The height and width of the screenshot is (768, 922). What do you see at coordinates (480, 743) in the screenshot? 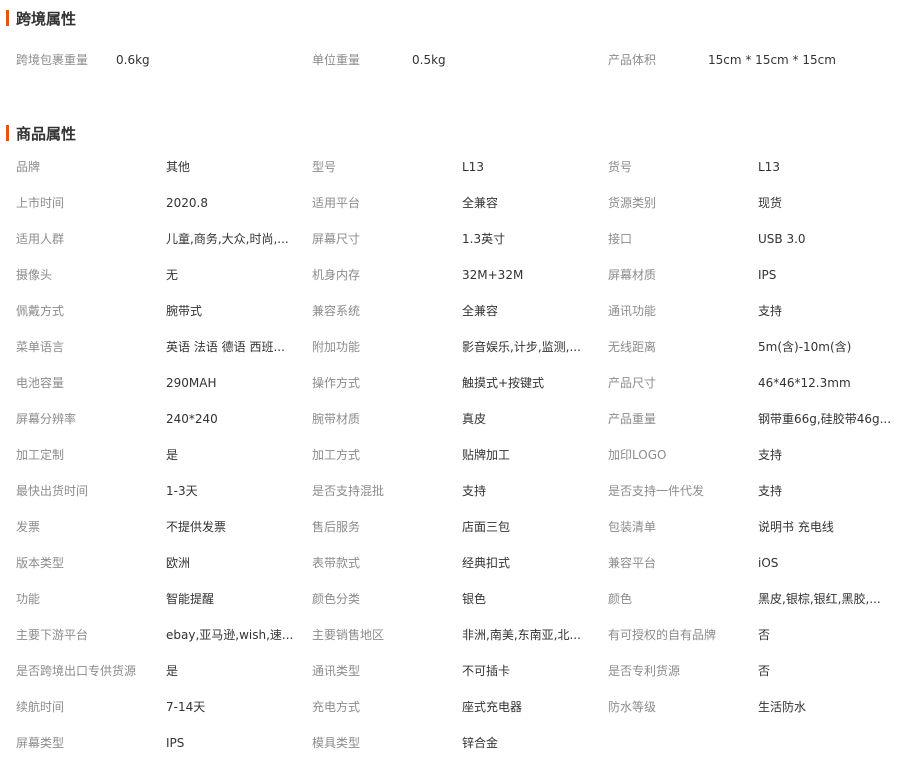
I see `attribute-value: 锌合金` at bounding box center [480, 743].